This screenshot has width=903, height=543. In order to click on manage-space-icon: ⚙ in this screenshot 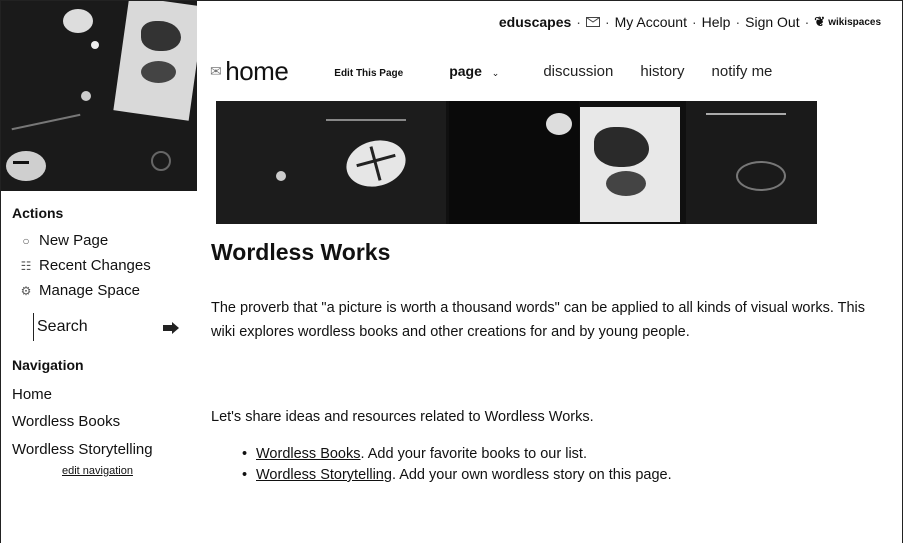, I will do `click(26, 290)`.